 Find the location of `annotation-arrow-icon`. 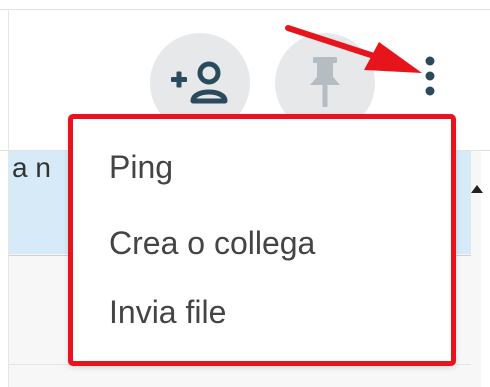

annotation-arrow-icon is located at coordinates (353, 49).